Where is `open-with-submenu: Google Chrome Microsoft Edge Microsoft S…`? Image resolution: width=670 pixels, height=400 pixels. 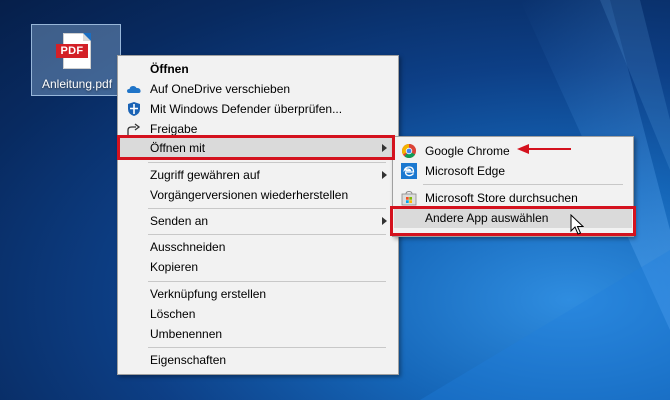 open-with-submenu: Google Chrome Microsoft Edge Microsoft S… is located at coordinates (513, 186).